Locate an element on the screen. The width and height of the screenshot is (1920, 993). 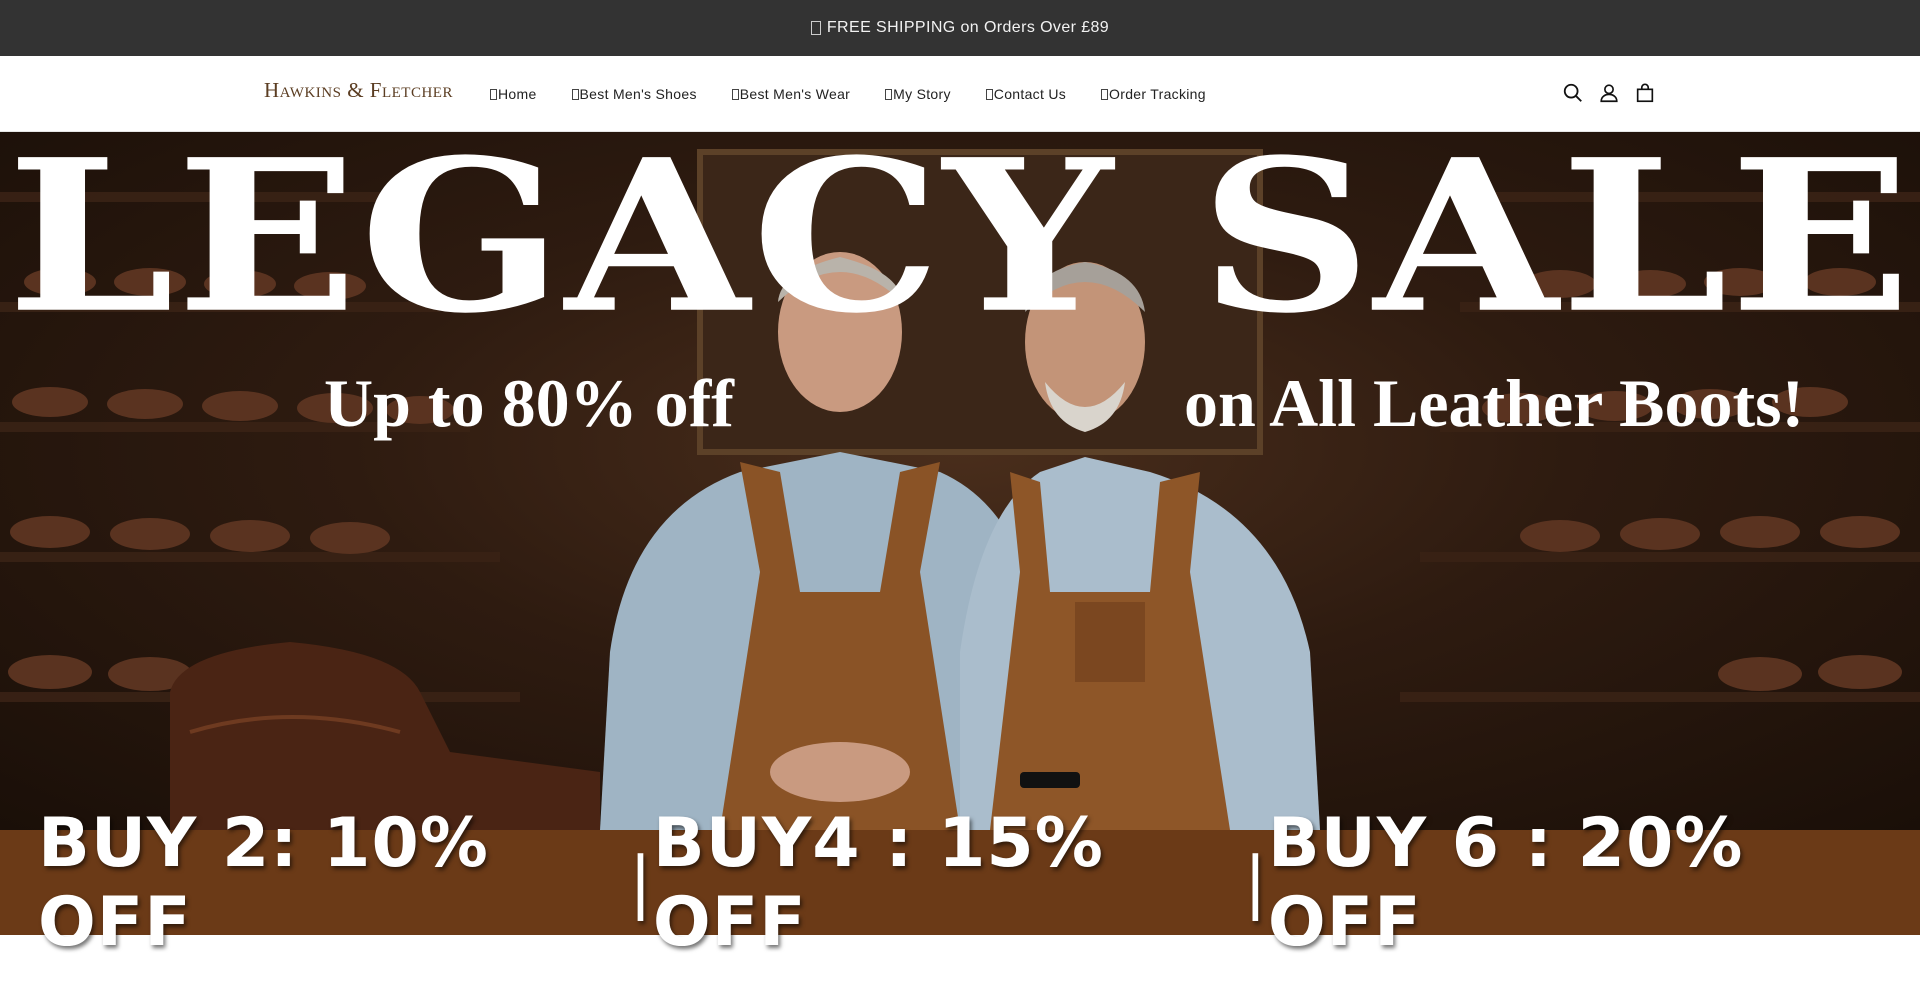
nav-item-order-tracking: Order Tracking is located at coordinates (1153, 94).